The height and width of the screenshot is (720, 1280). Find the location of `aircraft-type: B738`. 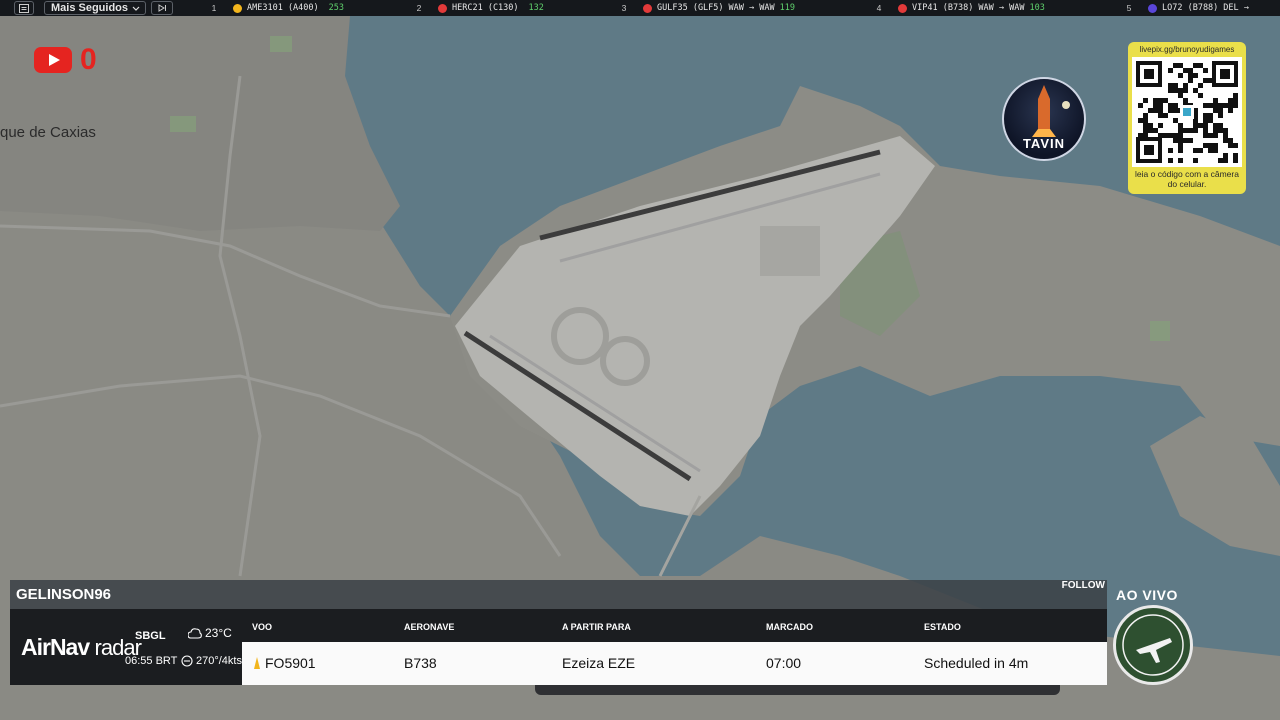

aircraft-type: B738 is located at coordinates (420, 663).